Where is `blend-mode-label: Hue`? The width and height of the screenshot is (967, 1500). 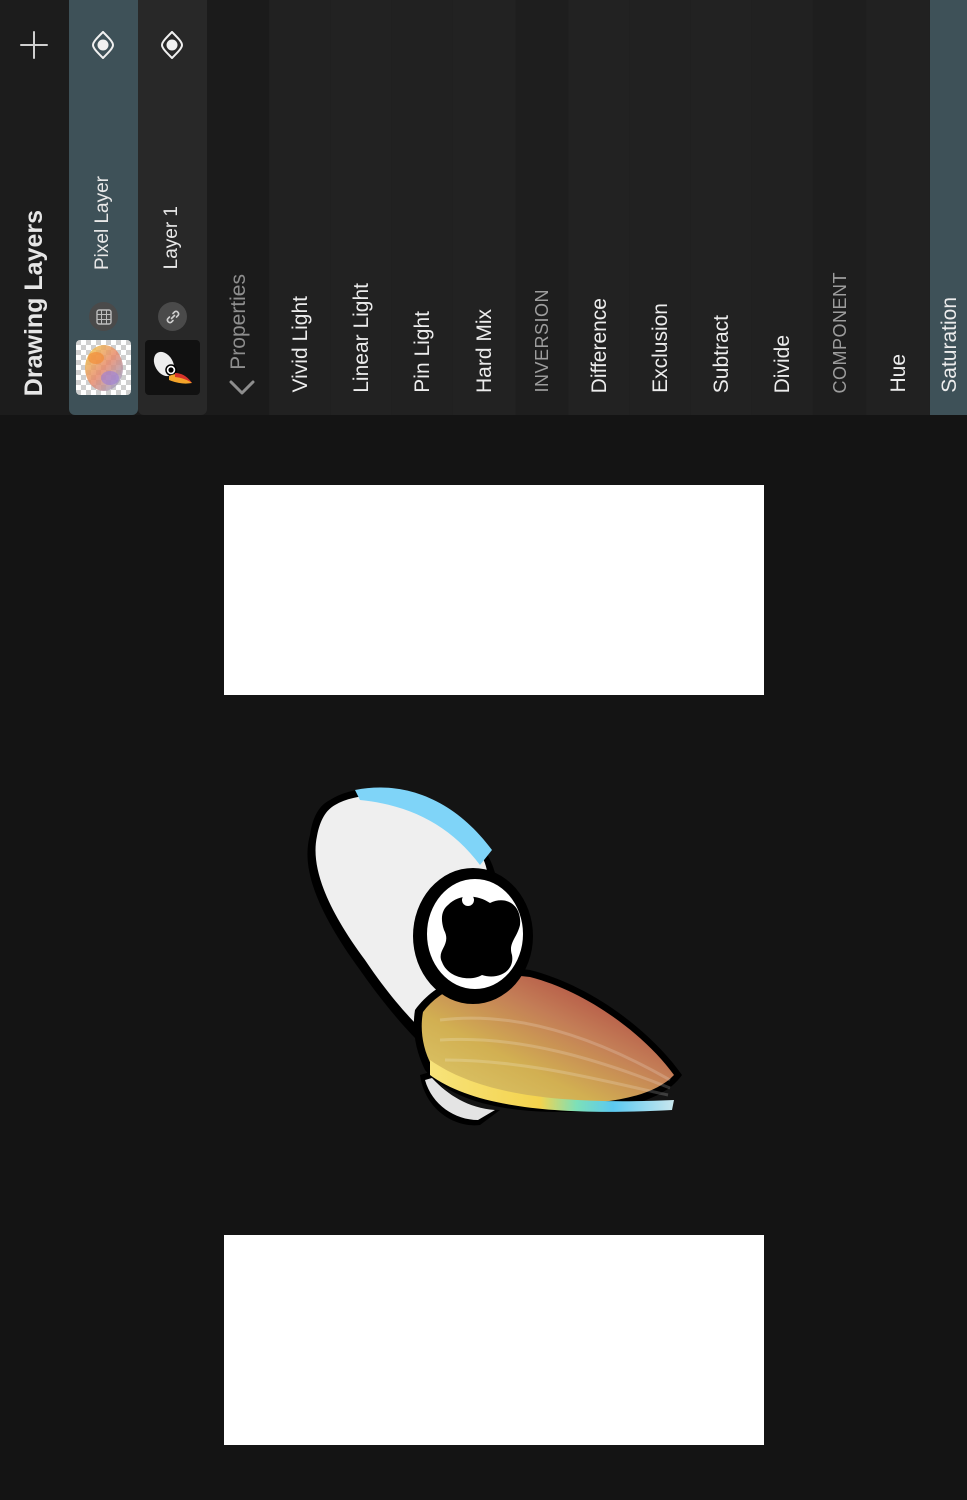 blend-mode-label: Hue is located at coordinates (898, 373).